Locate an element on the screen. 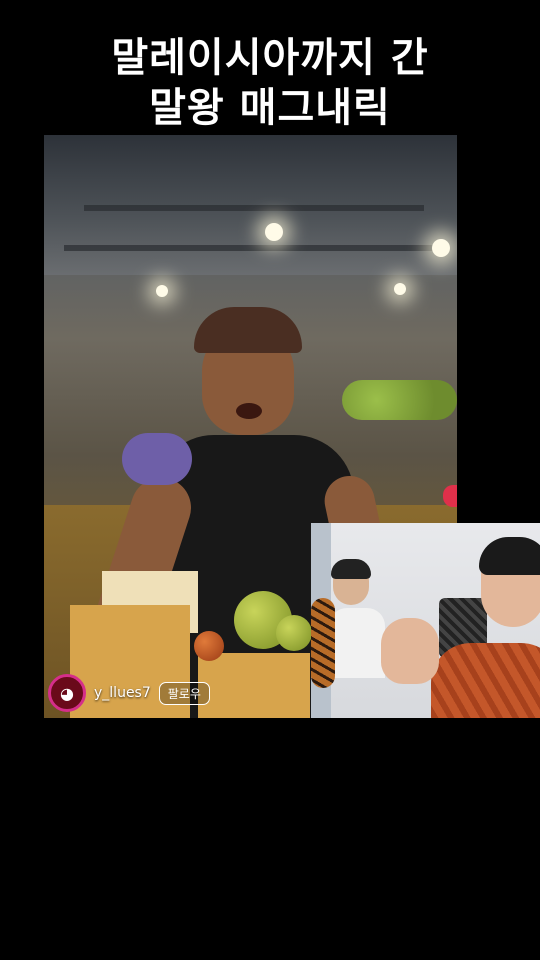 The height and width of the screenshot is (960, 540). duck-avatar-icon: ◕ is located at coordinates (67, 693).